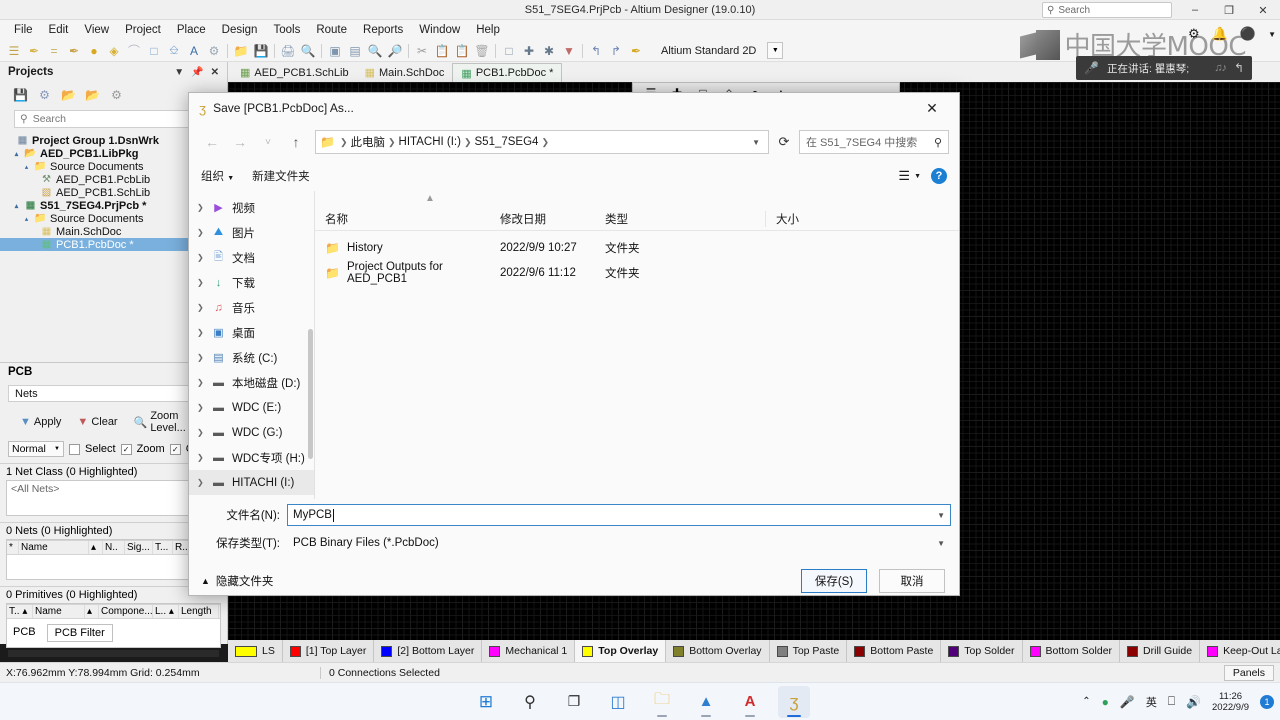 The image size is (1280, 720). What do you see at coordinates (1267, 701) in the screenshot?
I see `notification-badge: 1` at bounding box center [1267, 701].